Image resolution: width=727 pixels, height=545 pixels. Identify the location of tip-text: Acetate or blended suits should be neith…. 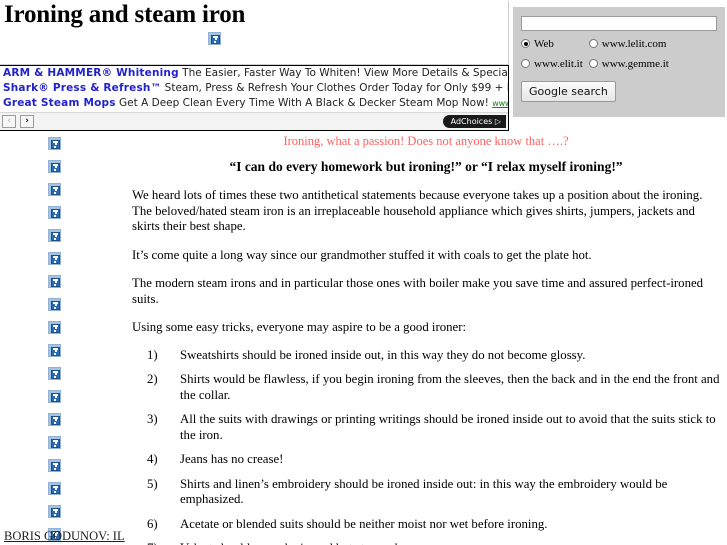
(364, 523).